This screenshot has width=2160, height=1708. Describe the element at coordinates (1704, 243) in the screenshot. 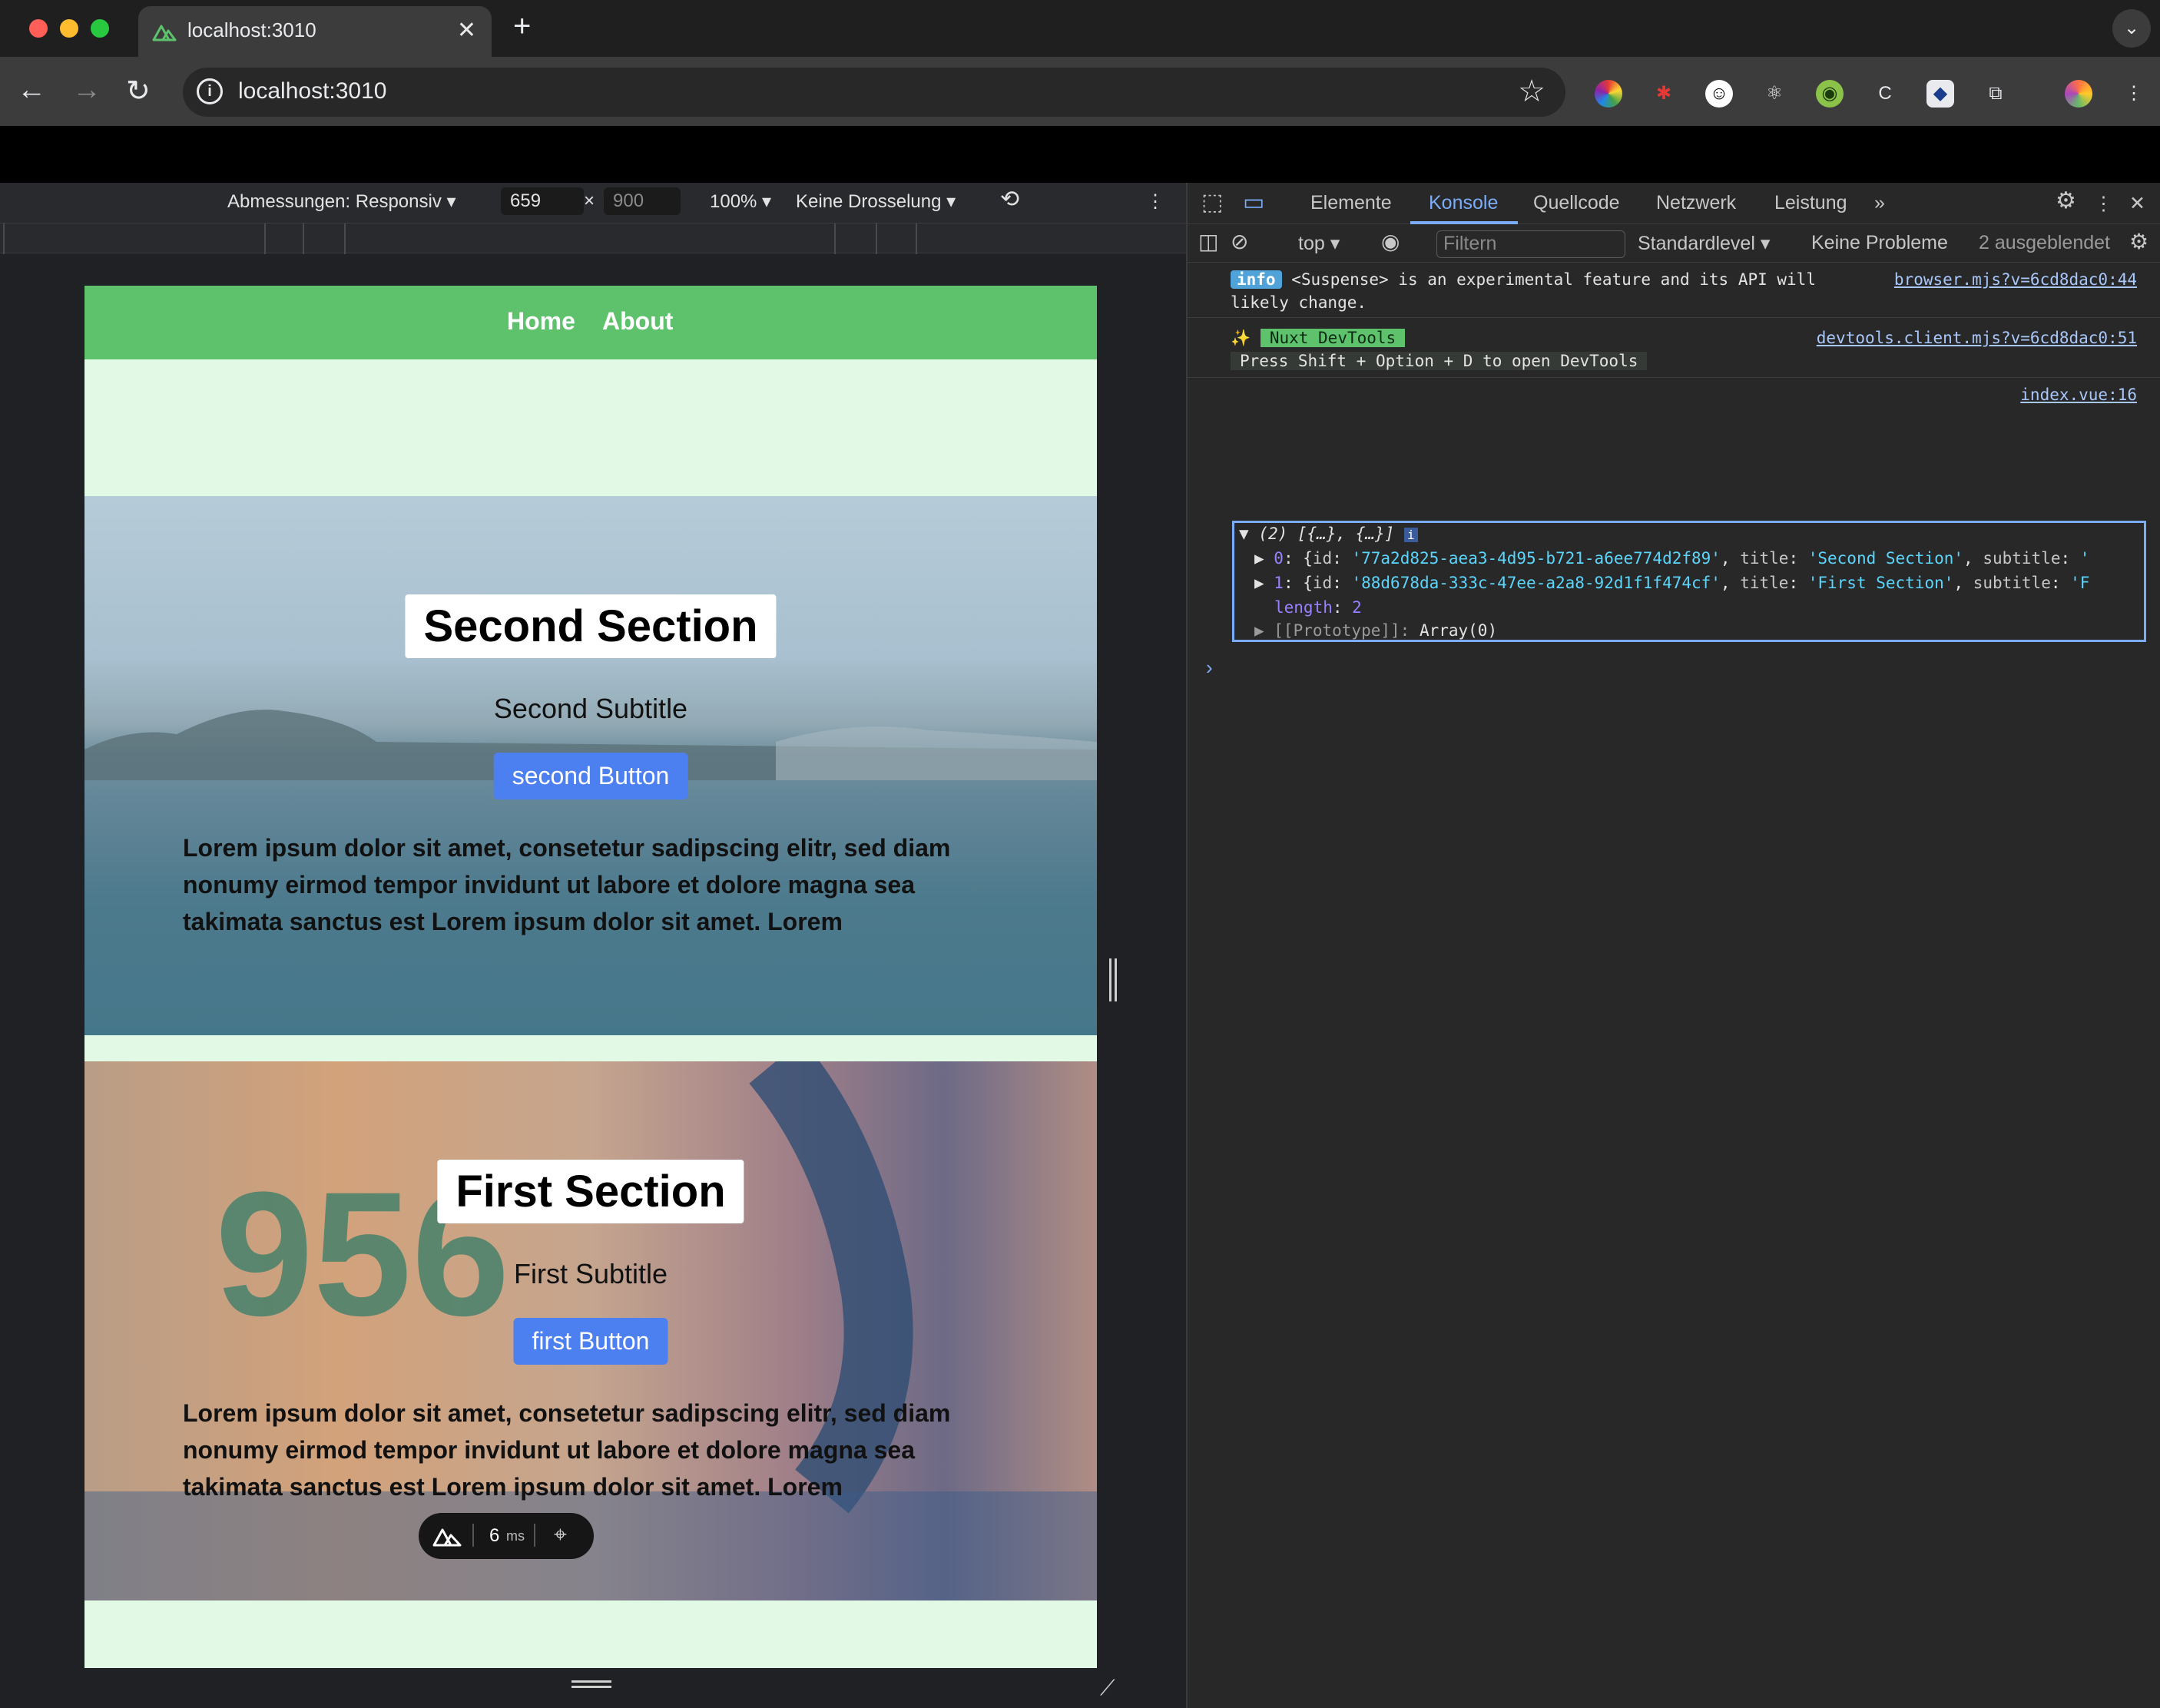

I see `log-level-dropdown: Standardlevel ▾` at that location.